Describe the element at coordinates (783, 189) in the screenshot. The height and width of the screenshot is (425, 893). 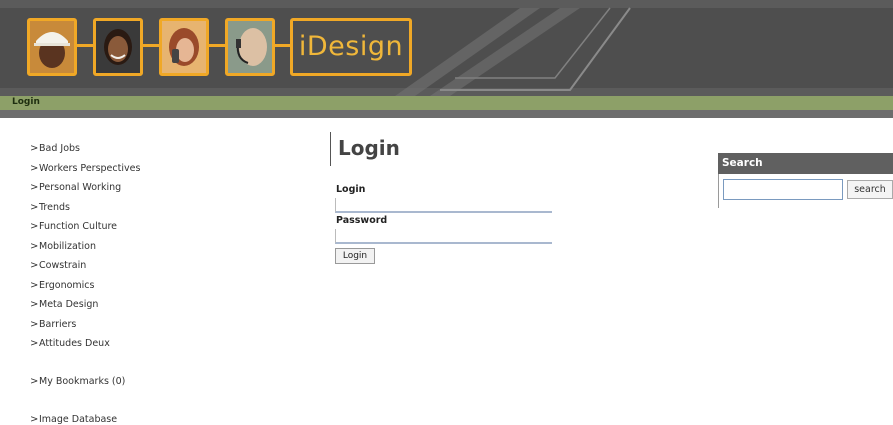
I see `search-input` at that location.